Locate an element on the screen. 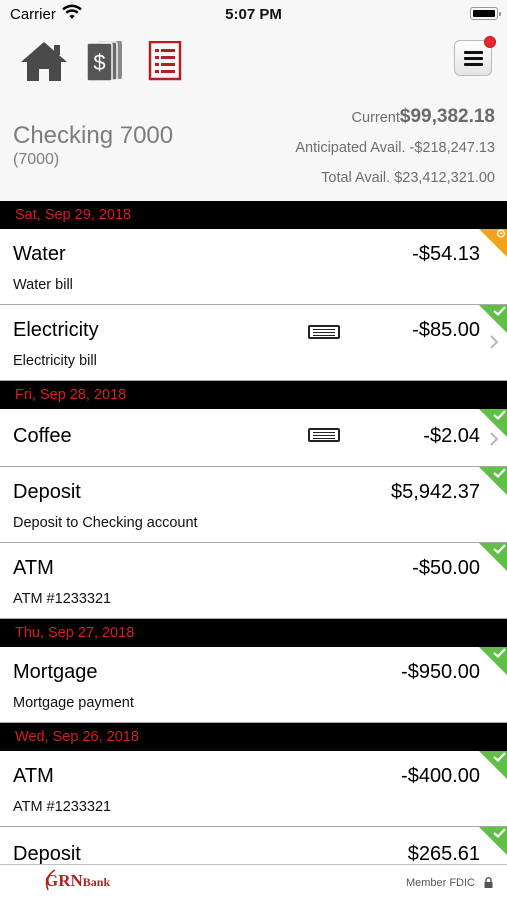 This screenshot has width=507, height=900. toolbar: $ is located at coordinates (253, 66).